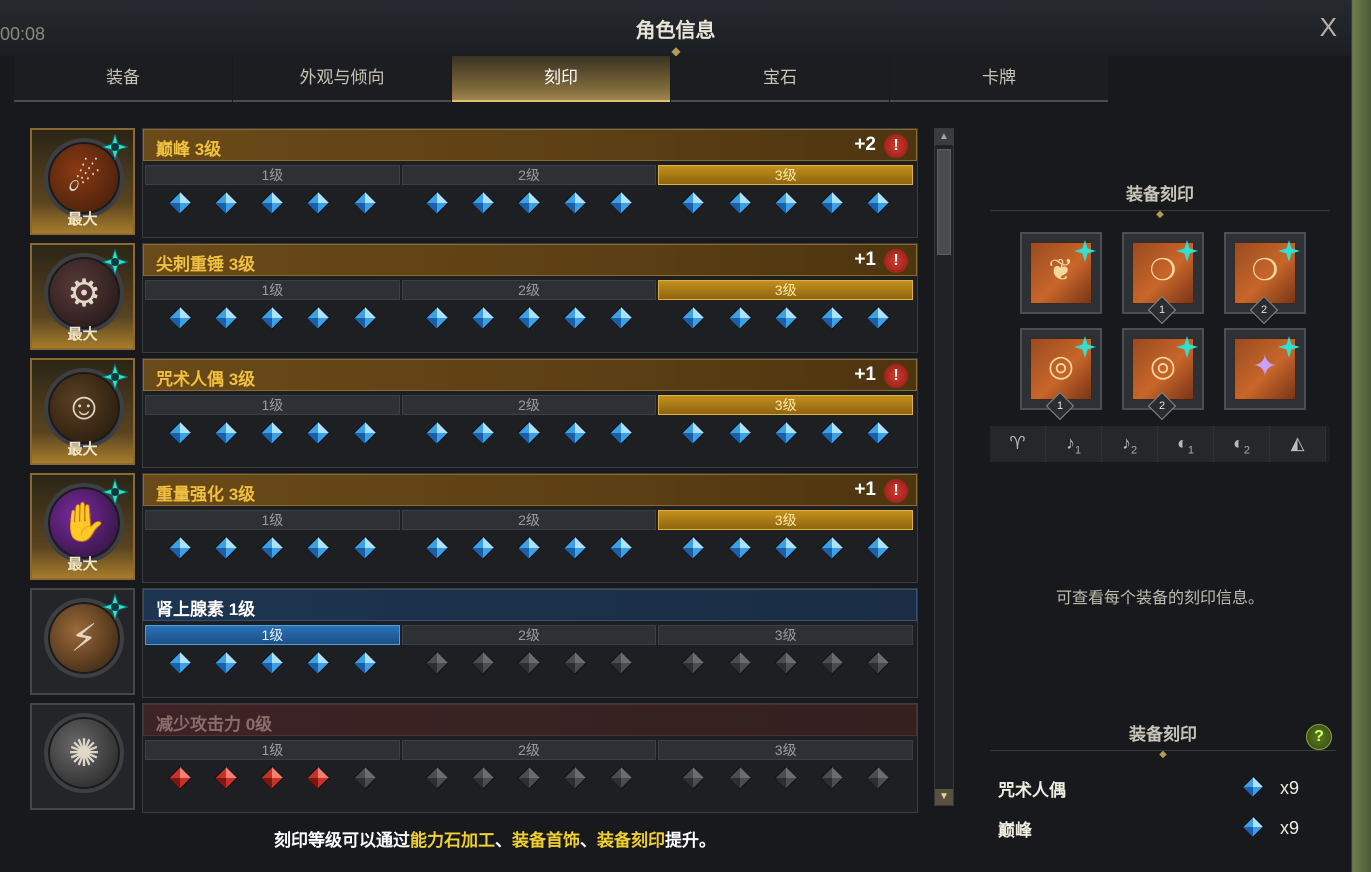  I want to click on engraving-row: ⚡ 肾上腺素 1级 1级 2级 3级, so click(474, 645).